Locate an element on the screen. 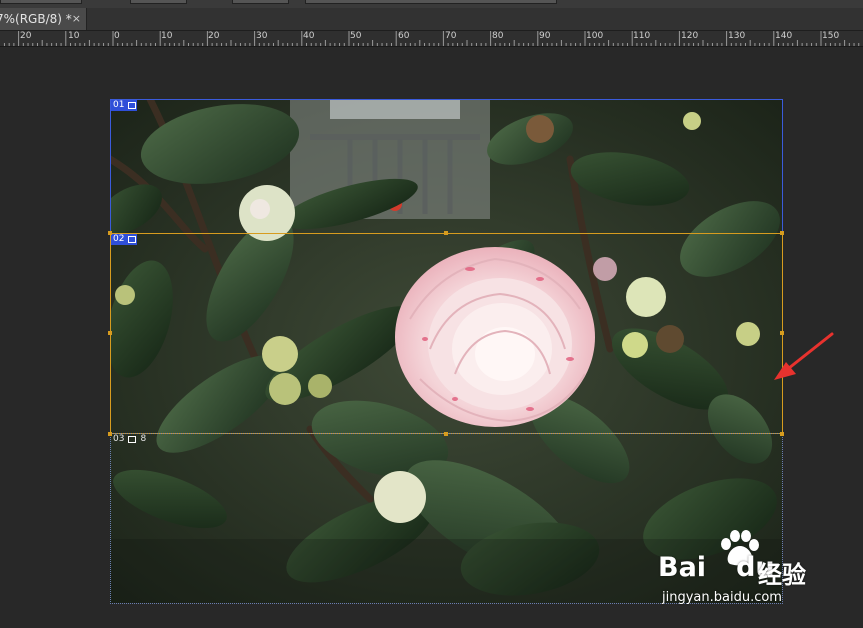 The height and width of the screenshot is (628, 863). slice-handle-top-left is located at coordinates (110, 233).